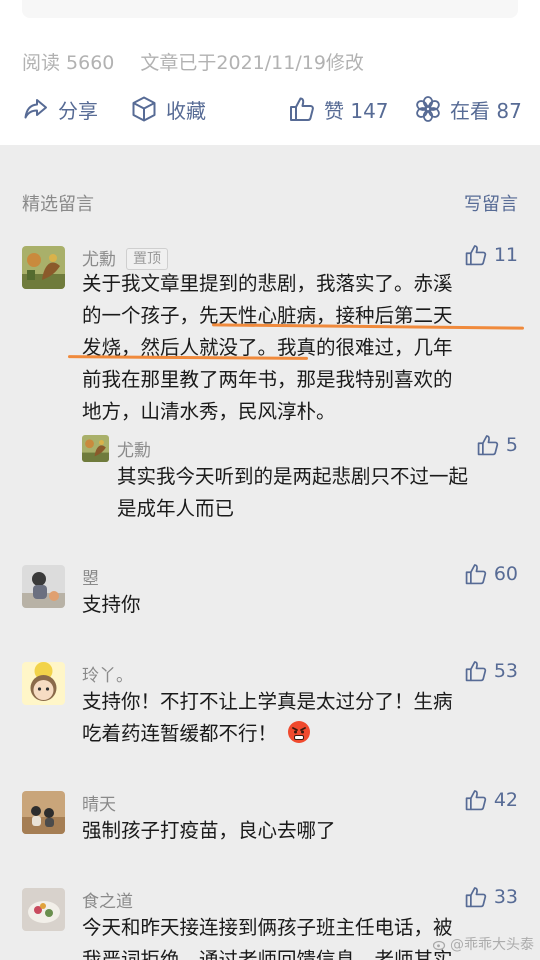 Image resolution: width=540 pixels, height=960 pixels. I want to click on comment-text: 今天和昨天接连接到俩孩子班主任电话，被 我严词拒绝，通过老师回馈信息，老师其实, so click(267, 936).